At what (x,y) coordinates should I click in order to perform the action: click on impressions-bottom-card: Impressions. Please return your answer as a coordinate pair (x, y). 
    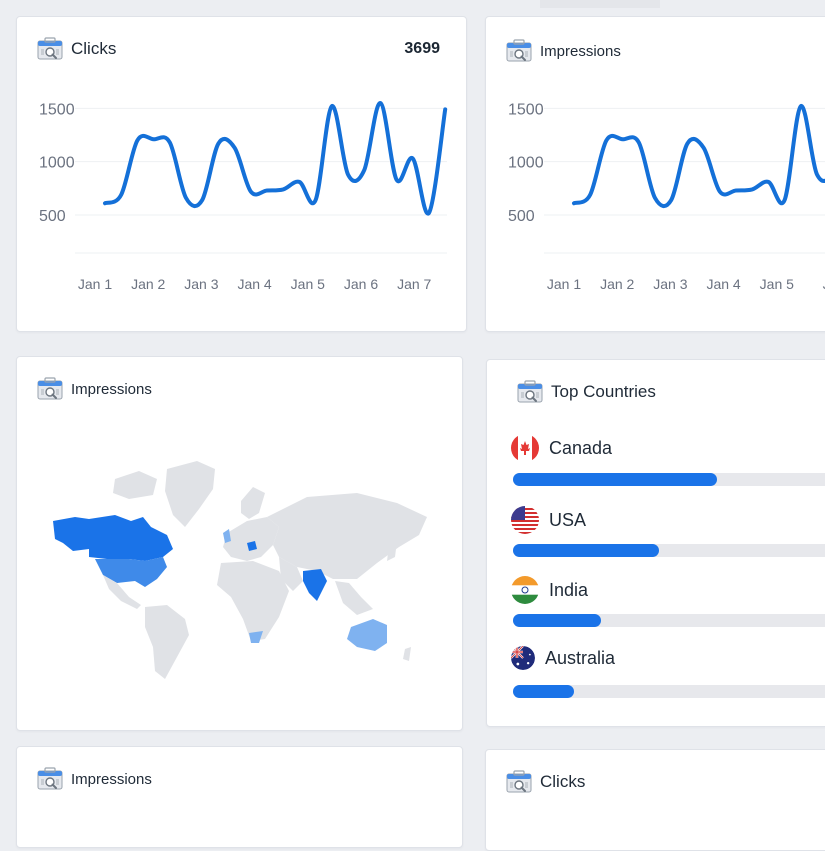
    Looking at the image, I should click on (239, 797).